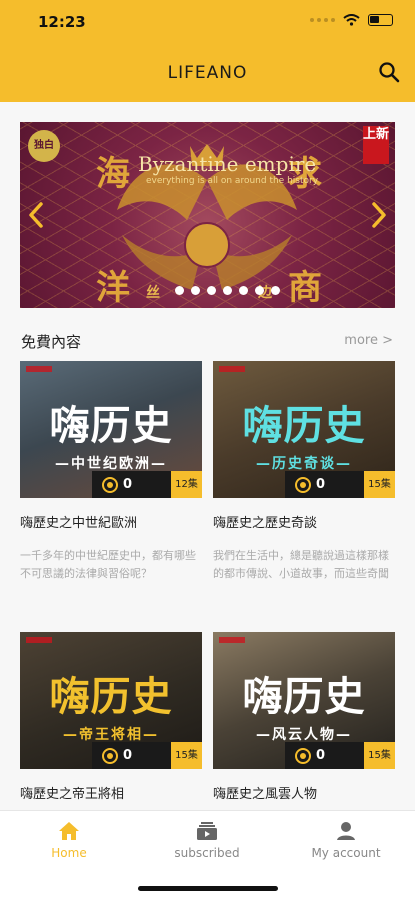  Describe the element at coordinates (186, 484) in the screenshot. I see `episode-count: 12集` at that location.